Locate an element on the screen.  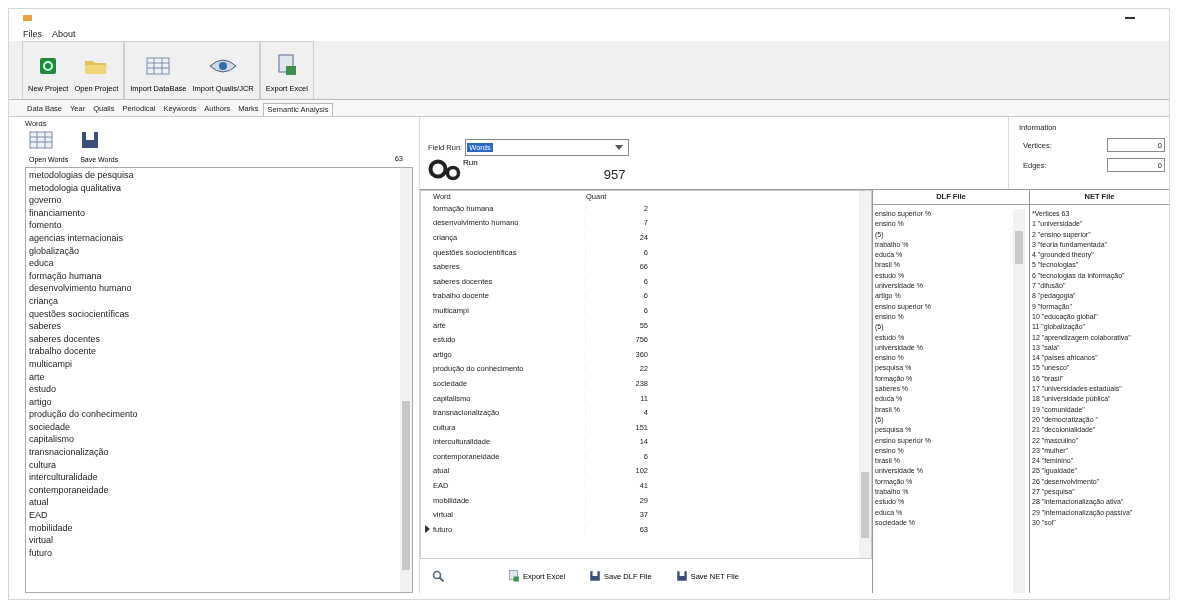
list-item: governo is located at coordinates (213, 200).